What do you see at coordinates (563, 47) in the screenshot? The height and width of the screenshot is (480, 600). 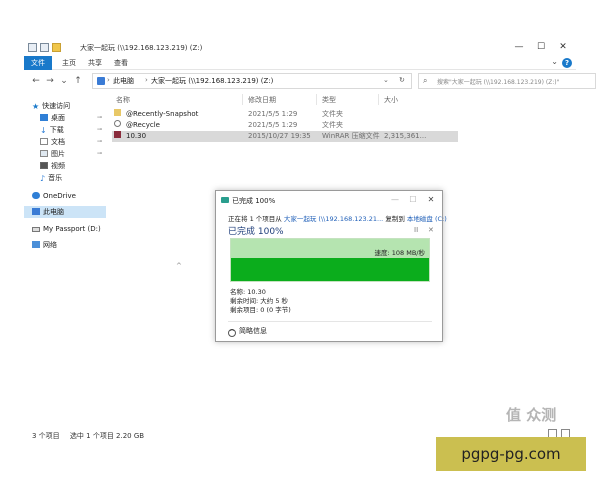 I see `close-button: ✕` at bounding box center [563, 47].